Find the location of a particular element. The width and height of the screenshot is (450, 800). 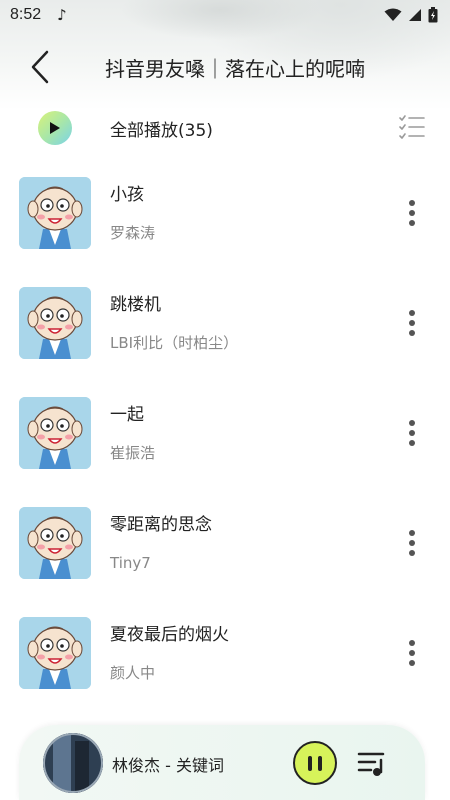

status-bar: 8:52 ♪ is located at coordinates (225, 15).